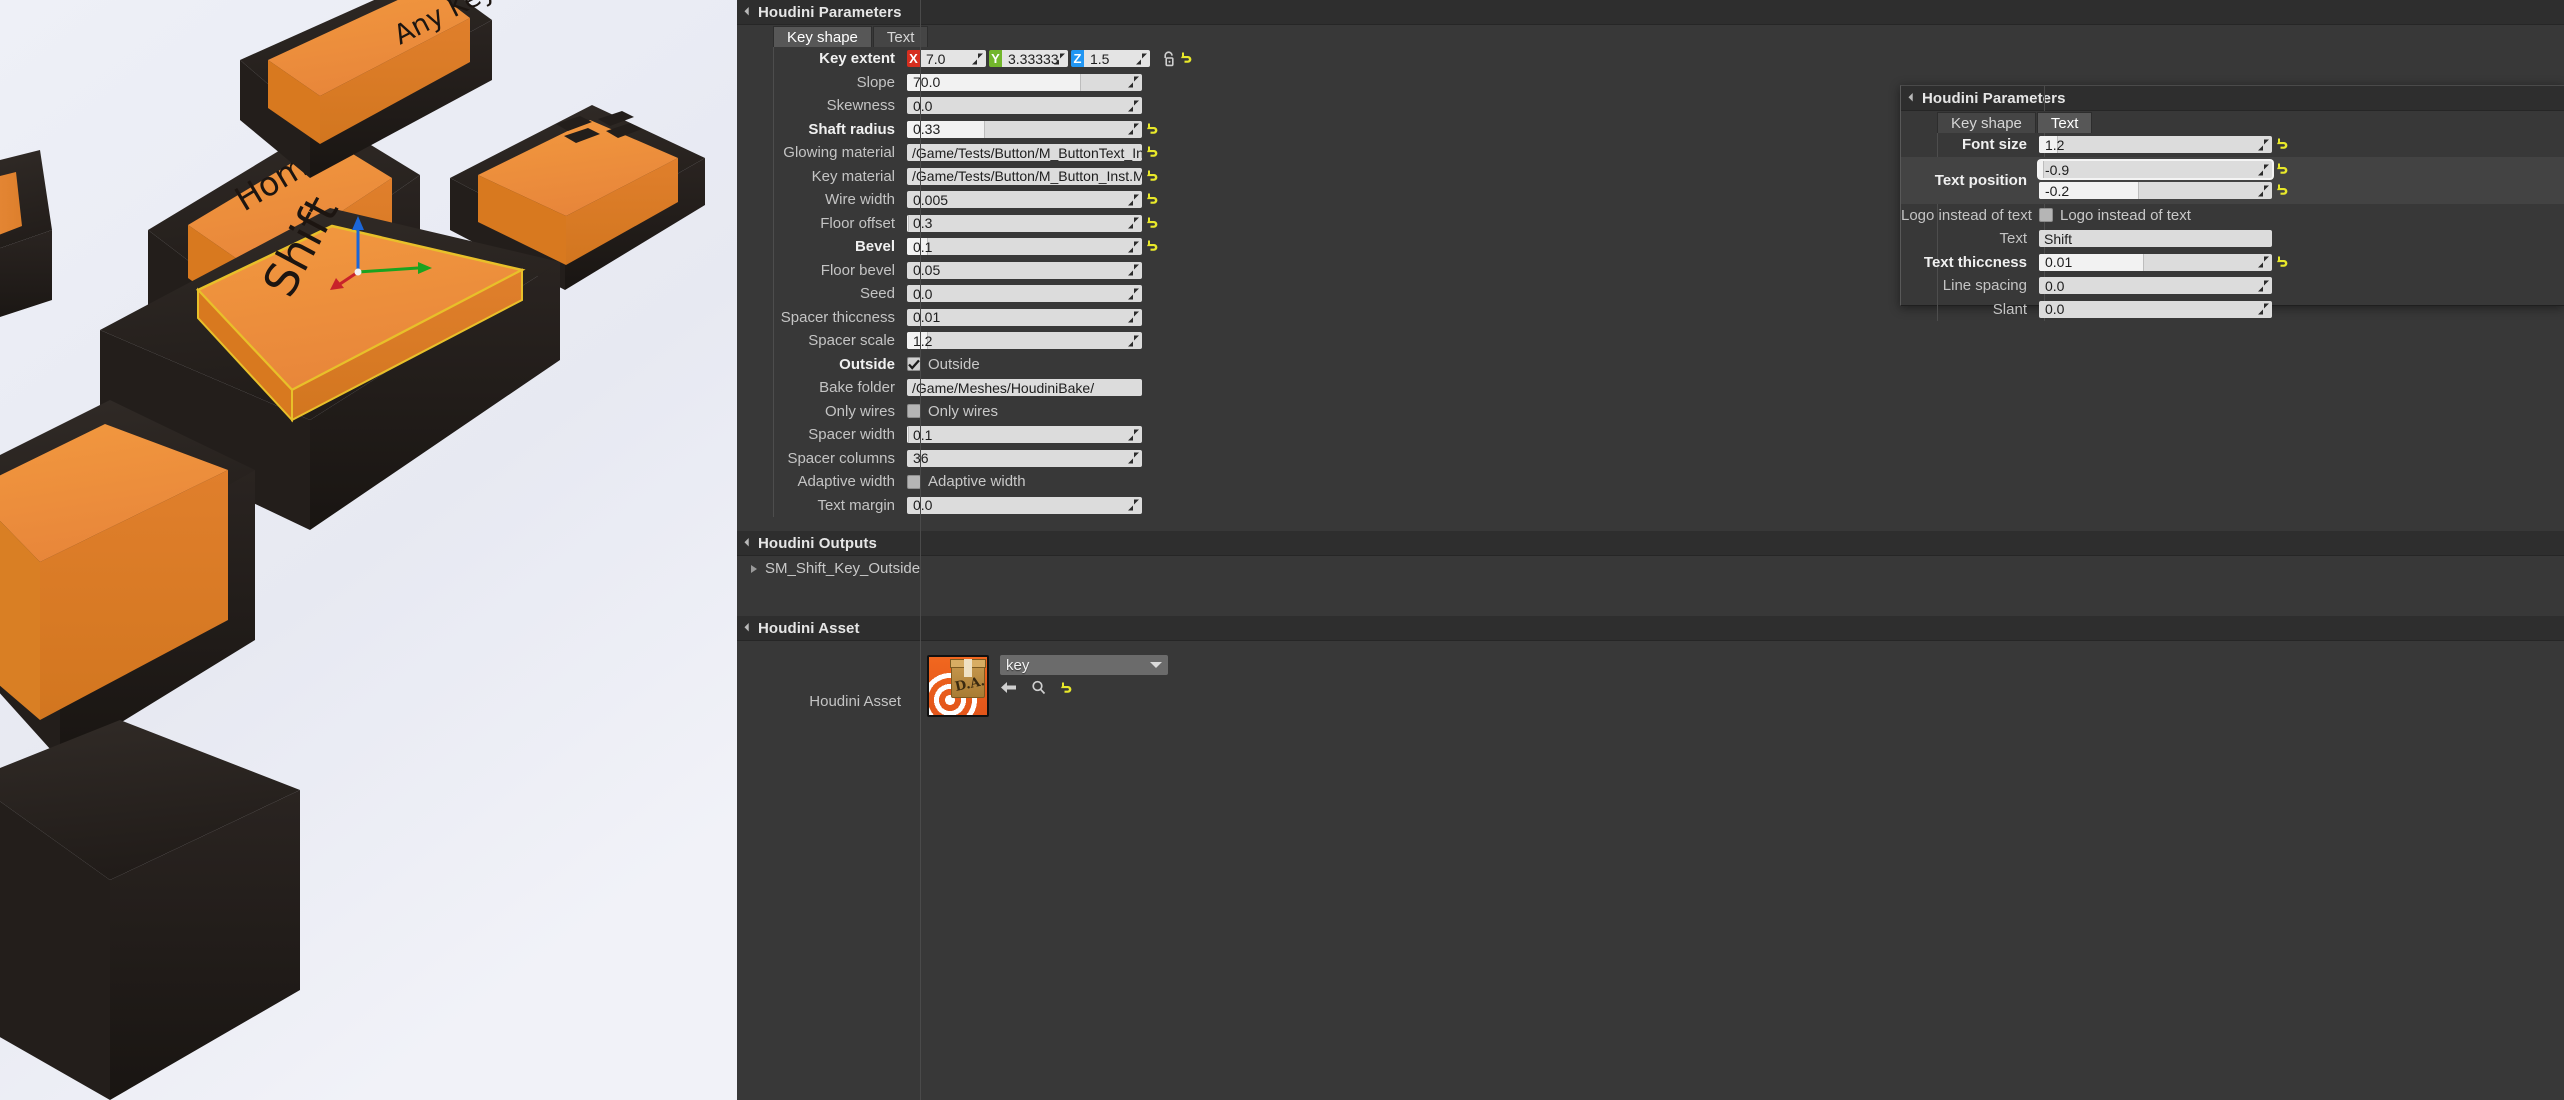 The width and height of the screenshot is (2564, 1100). Describe the element at coordinates (953, 59) in the screenshot. I see `axis-value-x: 7.0` at that location.